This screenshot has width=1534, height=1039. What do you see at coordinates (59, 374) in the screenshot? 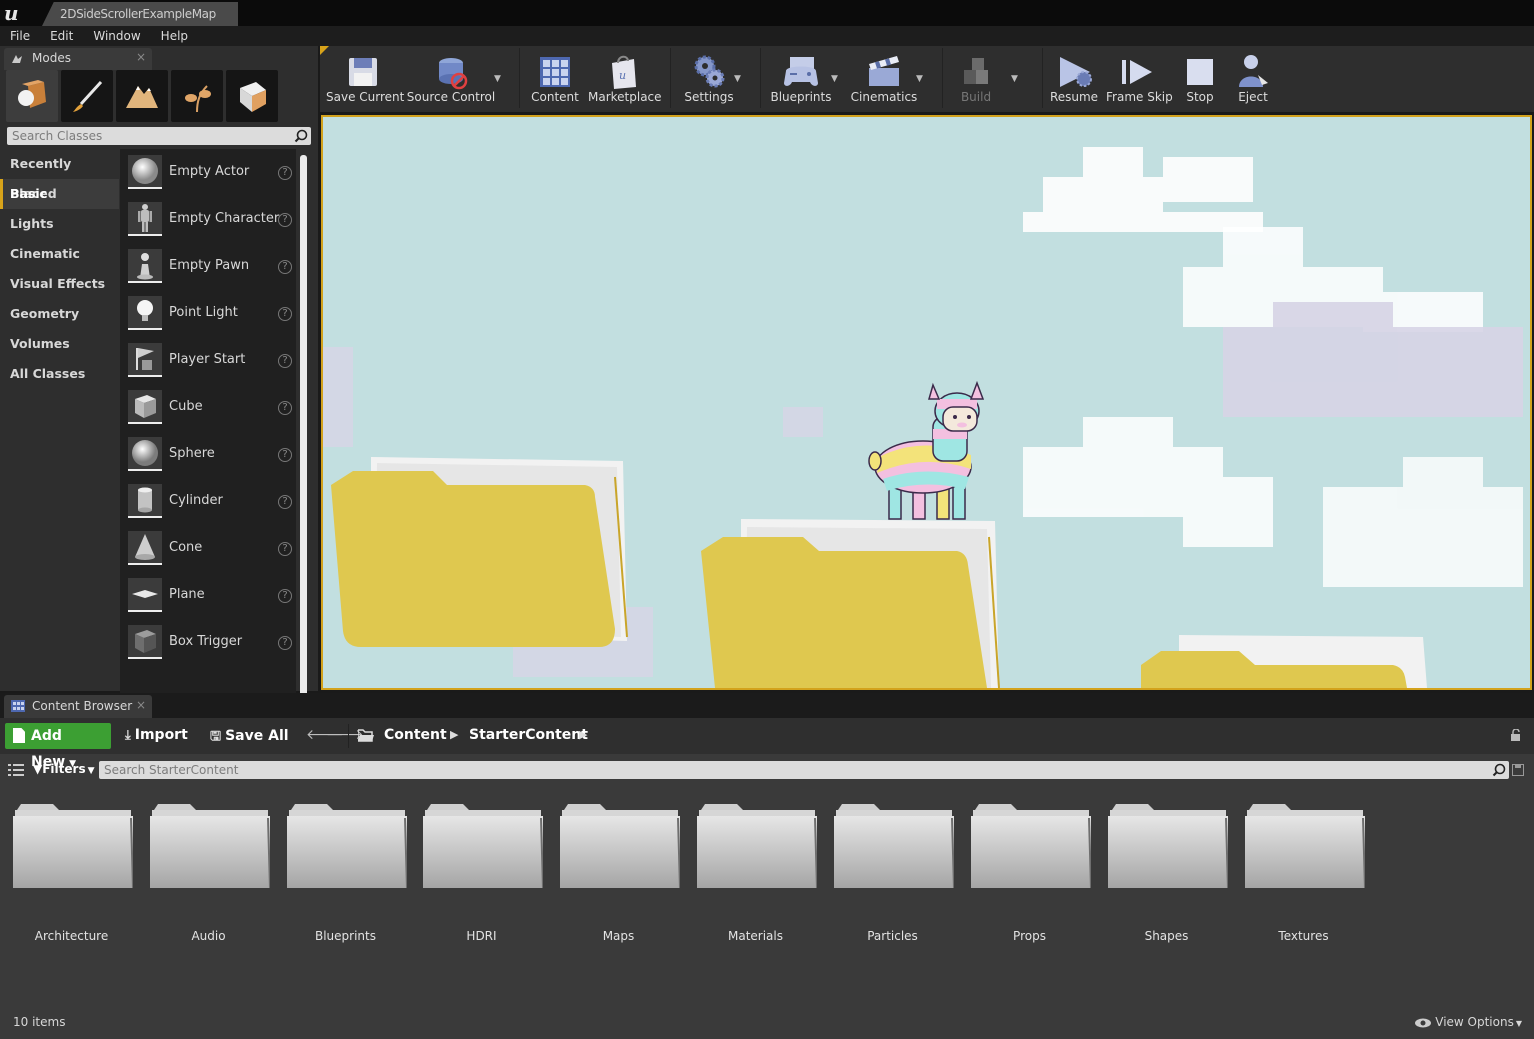
I see `category-all-classes: All Classes` at bounding box center [59, 374].